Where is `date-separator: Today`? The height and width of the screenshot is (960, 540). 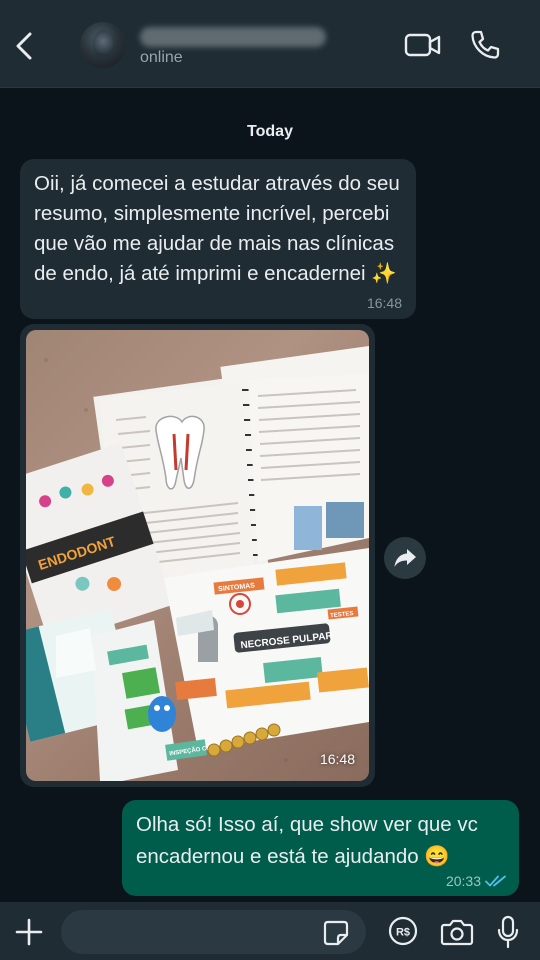 date-separator: Today is located at coordinates (270, 131).